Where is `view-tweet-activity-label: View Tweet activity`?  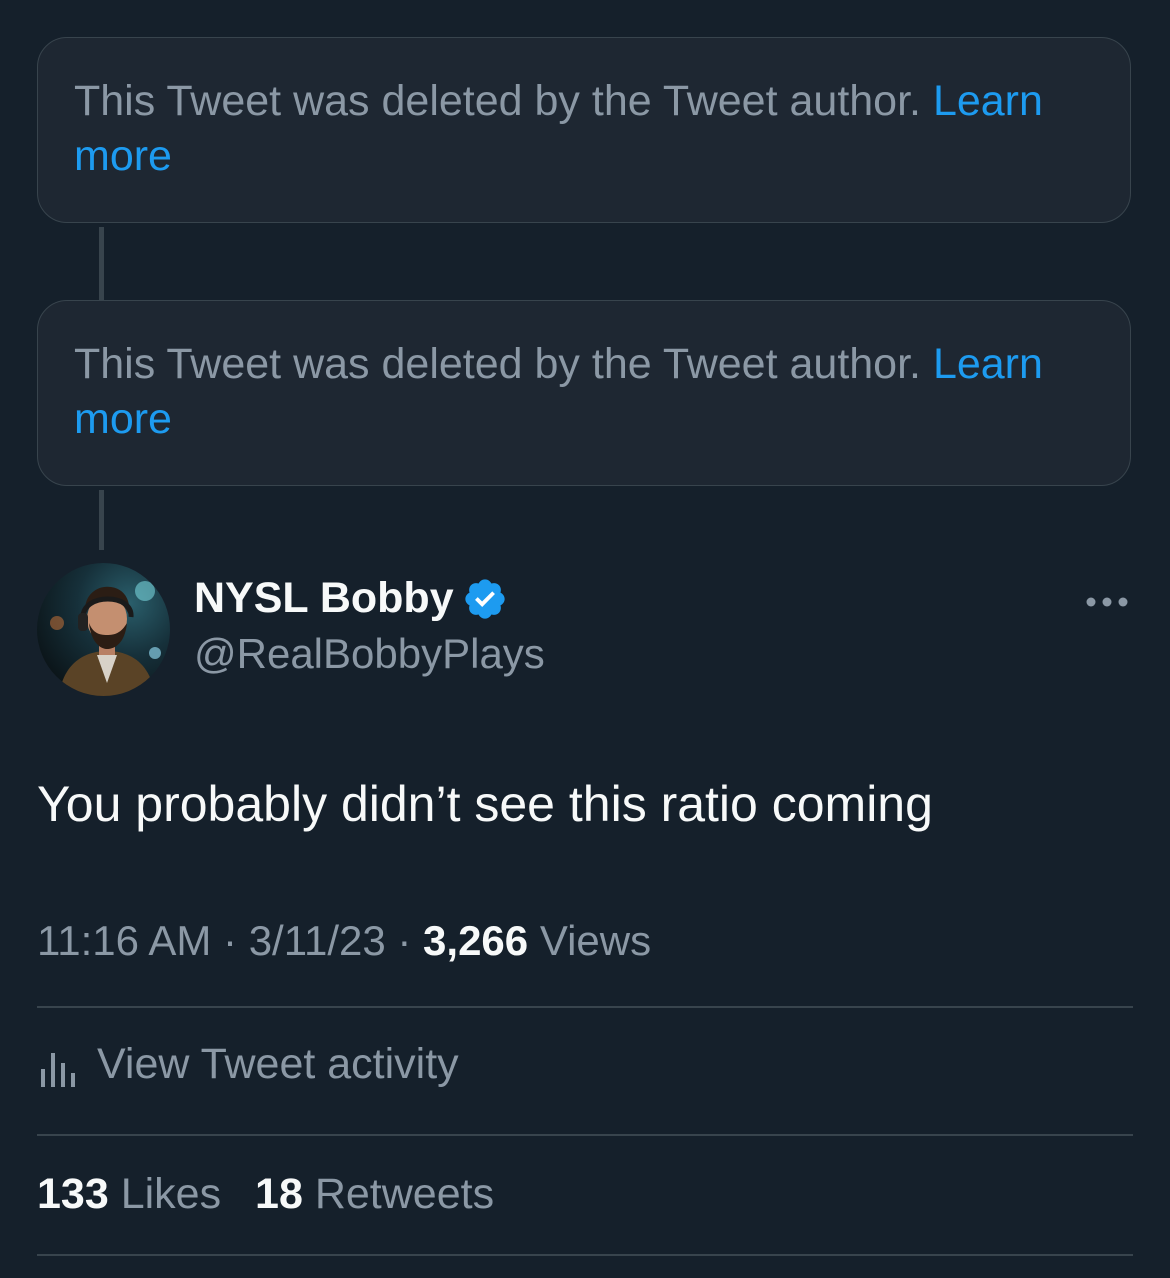
view-tweet-activity-label: View Tweet activity is located at coordinates (278, 1064).